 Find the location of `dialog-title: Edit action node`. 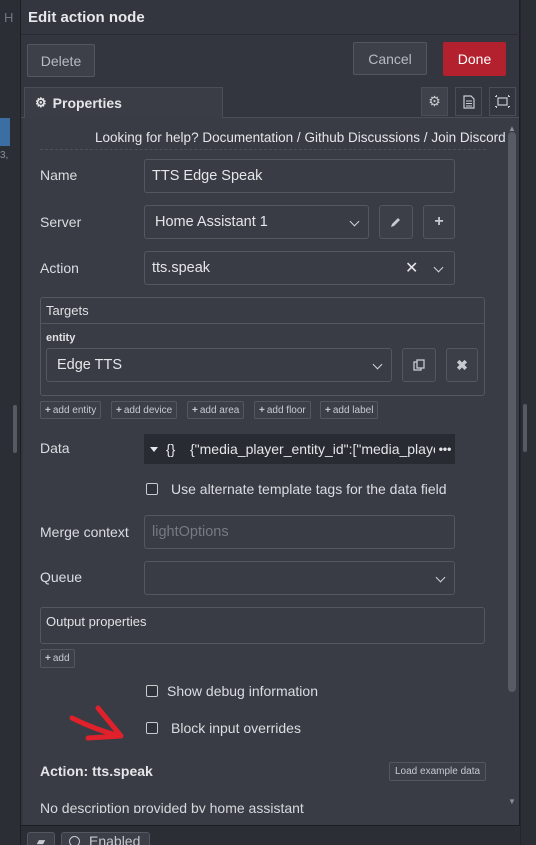

dialog-title: Edit action node is located at coordinates (86, 17).